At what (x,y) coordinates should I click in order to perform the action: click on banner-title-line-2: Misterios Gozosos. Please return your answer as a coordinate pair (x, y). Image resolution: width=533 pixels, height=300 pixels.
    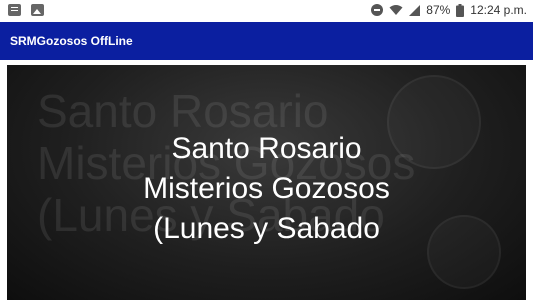
    Looking at the image, I should click on (266, 188).